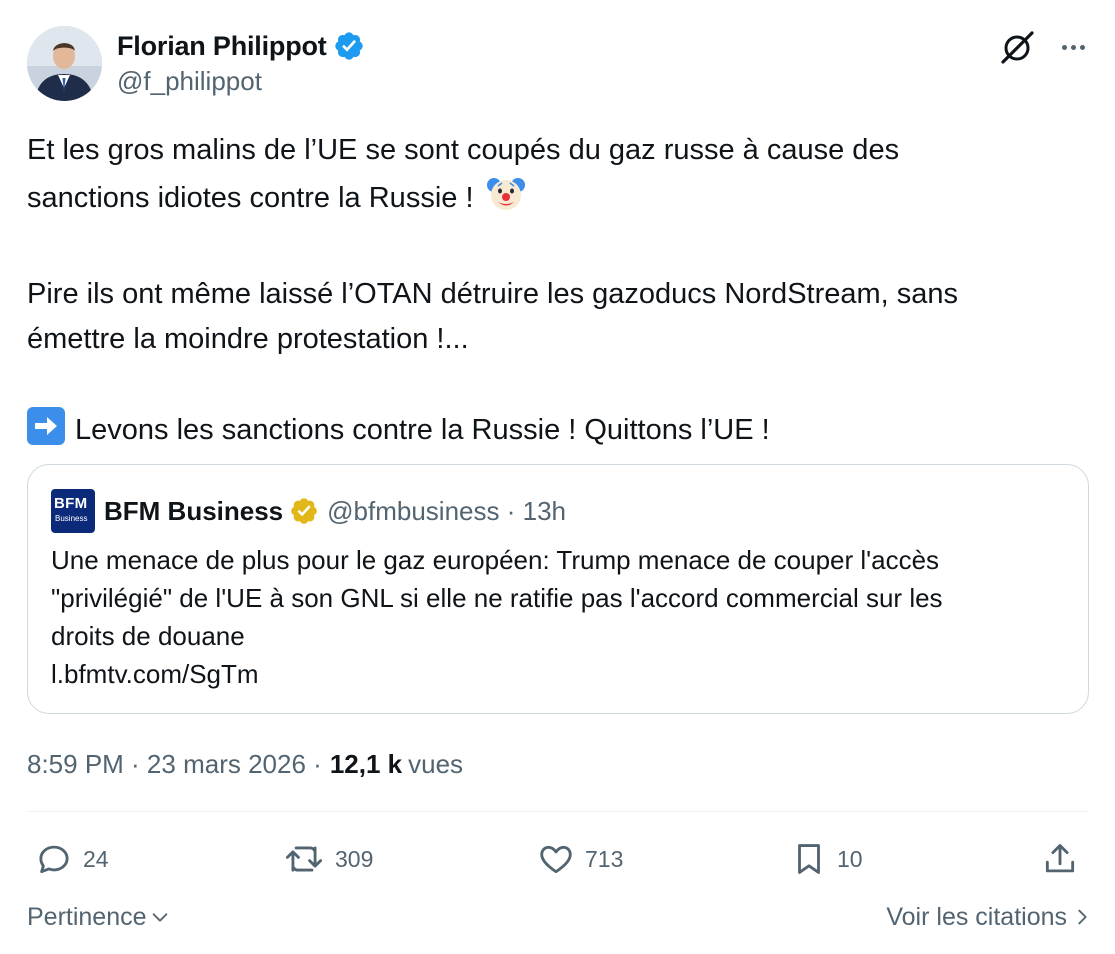 This screenshot has height=954, width=1115. I want to click on share-button, so click(1060, 859).